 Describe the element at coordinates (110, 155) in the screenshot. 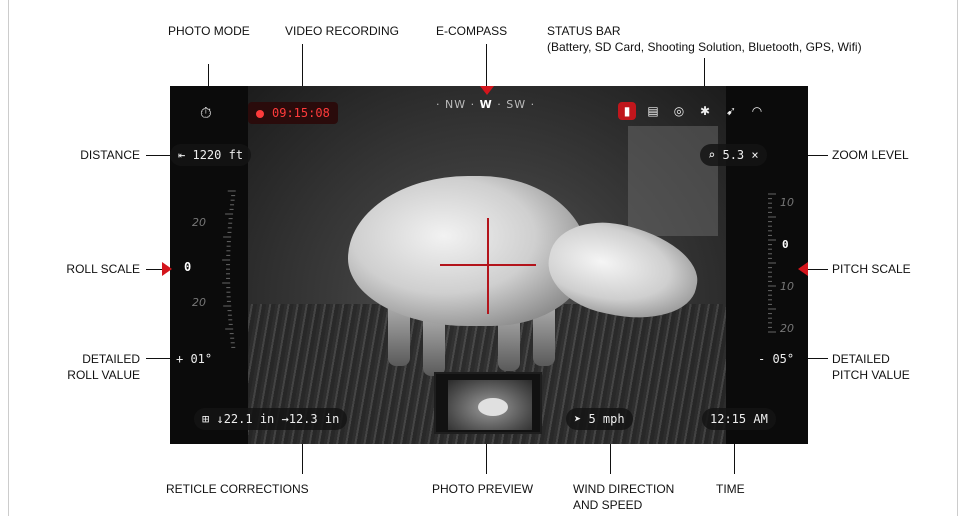

I see `callout-distance: DISTANCE` at that location.